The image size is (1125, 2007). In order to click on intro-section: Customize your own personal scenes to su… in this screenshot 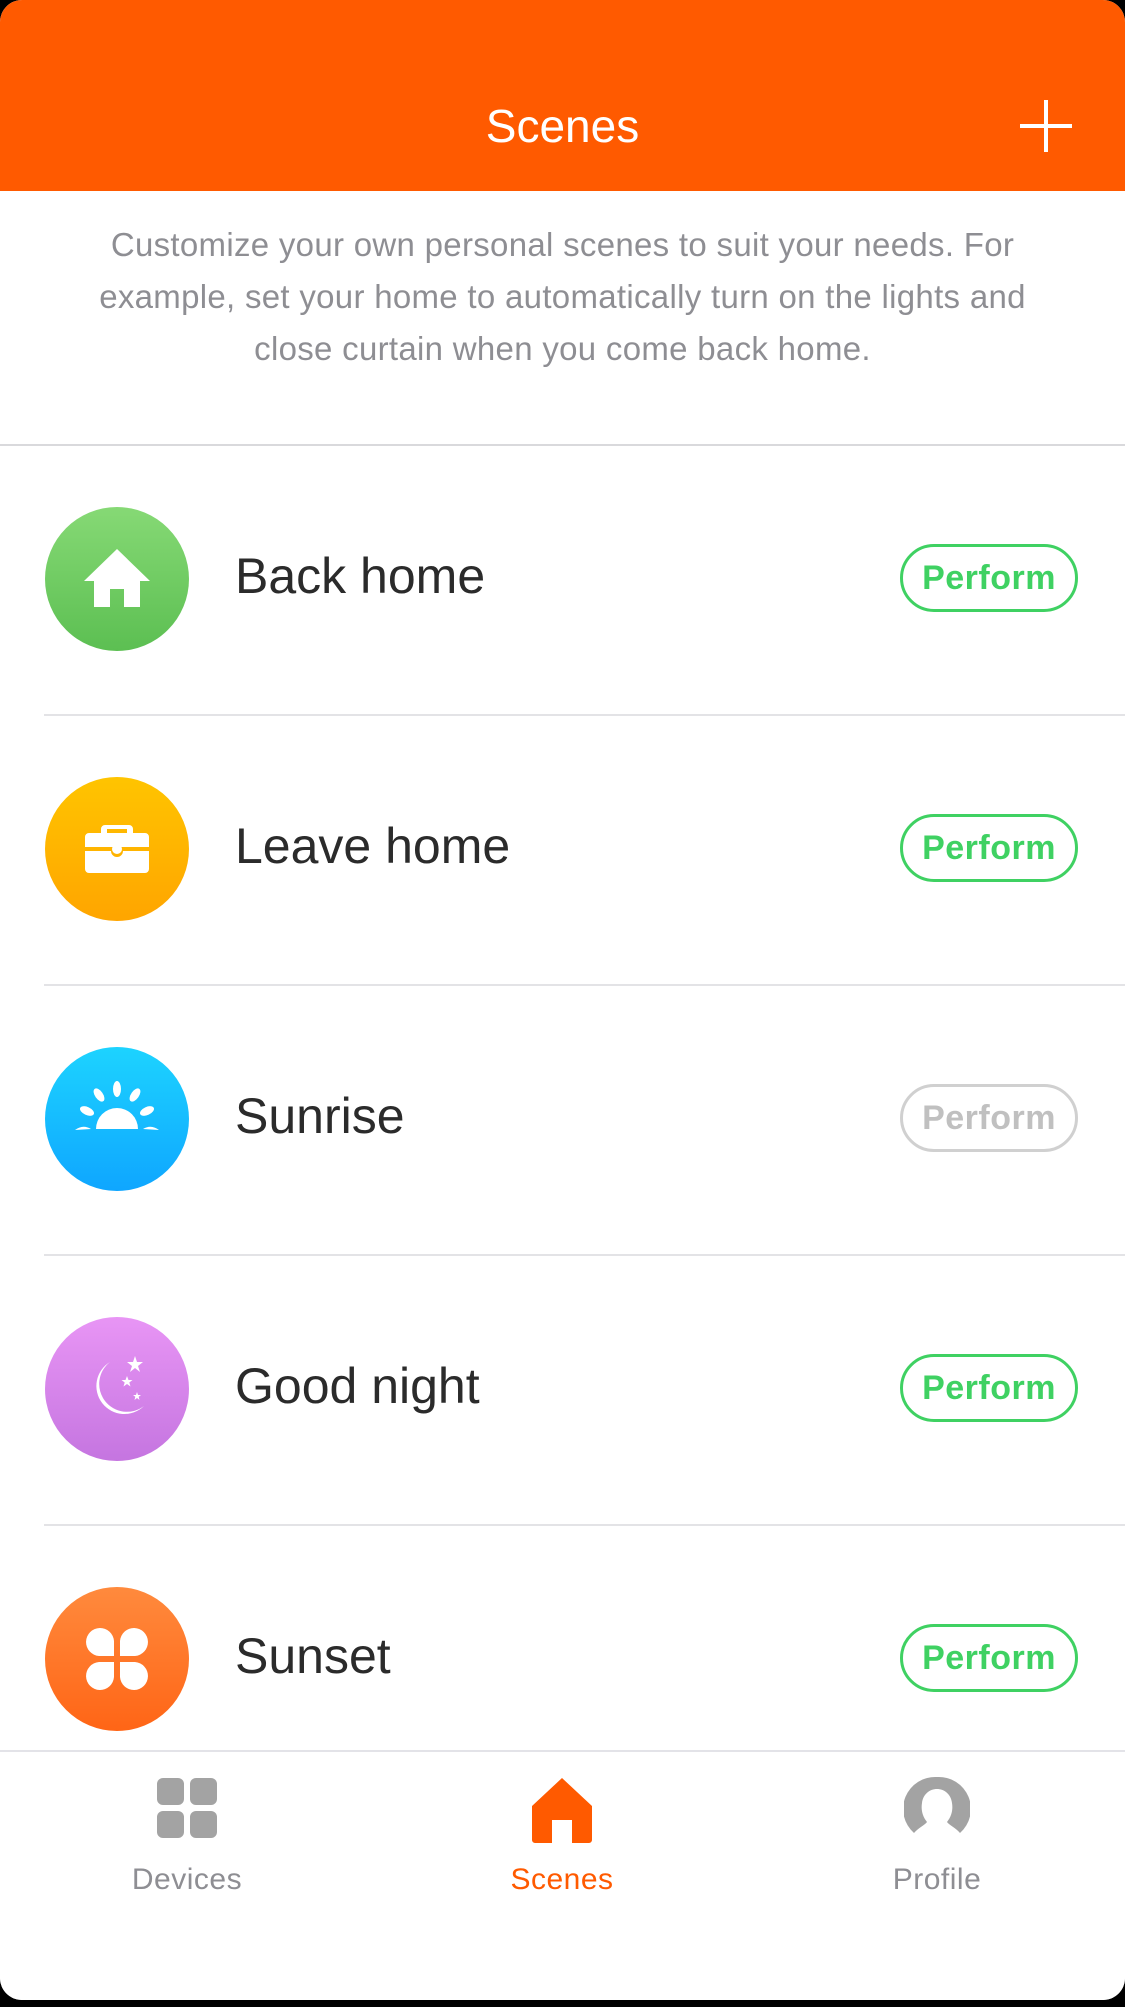, I will do `click(562, 318)`.